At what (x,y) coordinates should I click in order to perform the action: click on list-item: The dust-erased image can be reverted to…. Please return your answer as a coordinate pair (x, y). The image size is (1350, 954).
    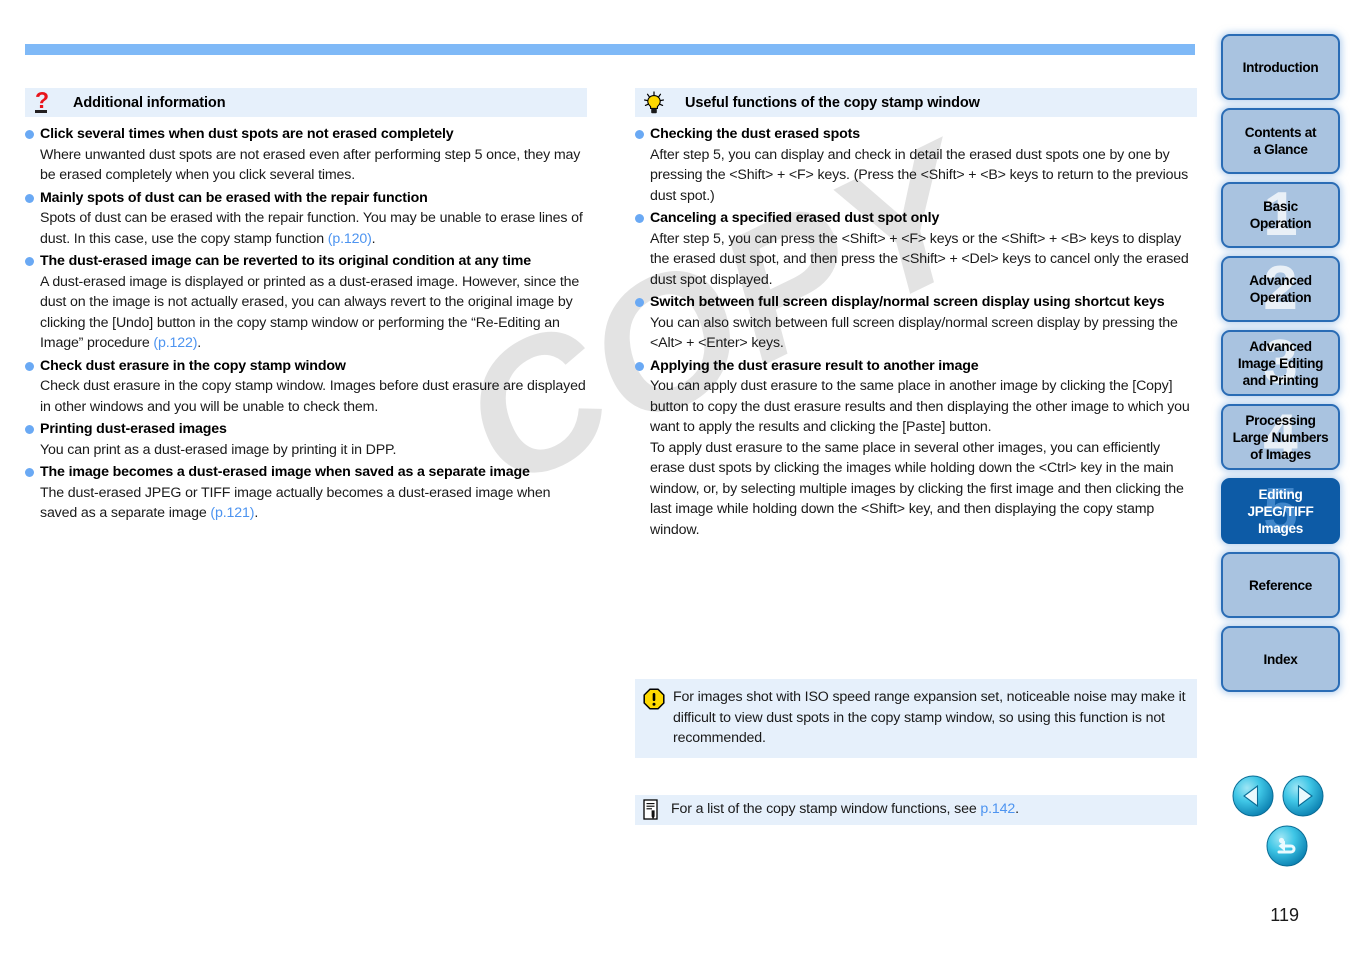
    Looking at the image, I should click on (306, 303).